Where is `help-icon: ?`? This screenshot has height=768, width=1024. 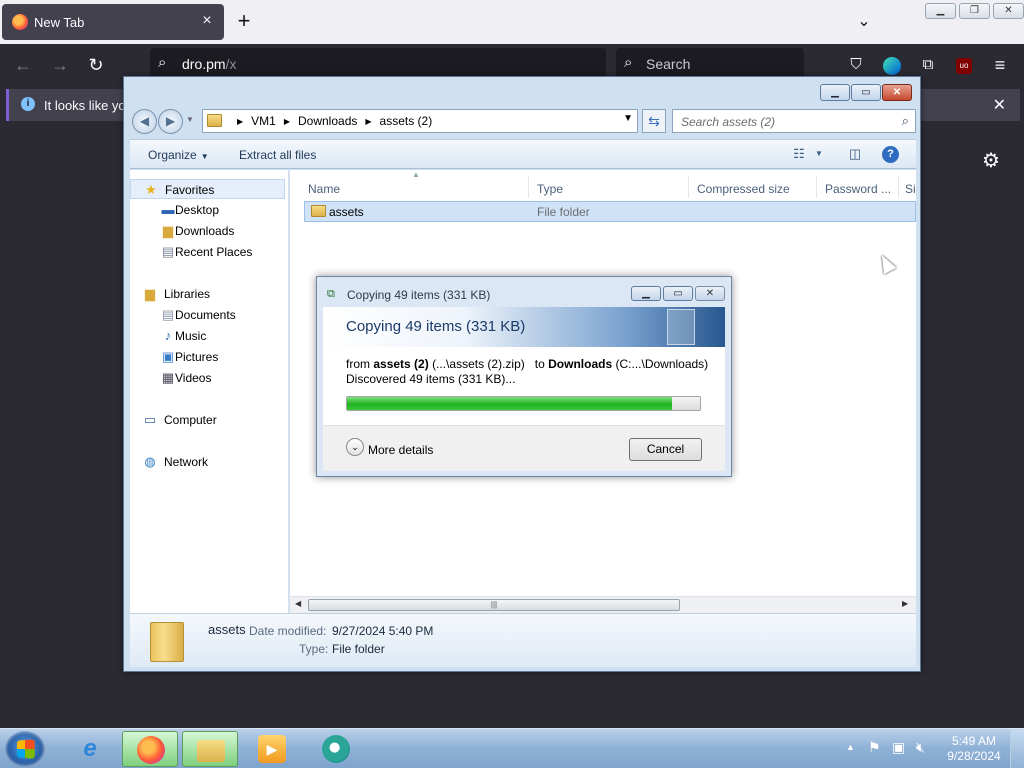 help-icon: ? is located at coordinates (890, 154).